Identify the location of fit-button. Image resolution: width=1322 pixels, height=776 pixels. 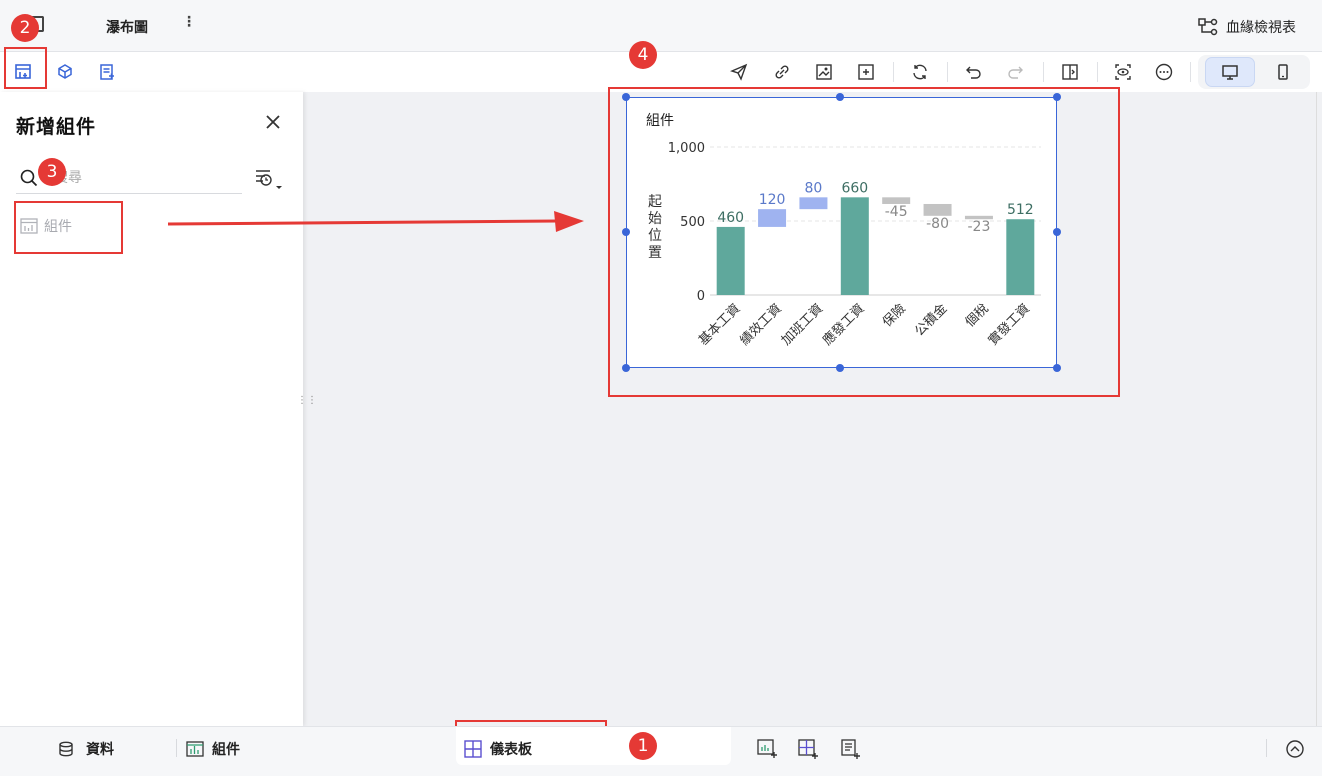
(866, 72).